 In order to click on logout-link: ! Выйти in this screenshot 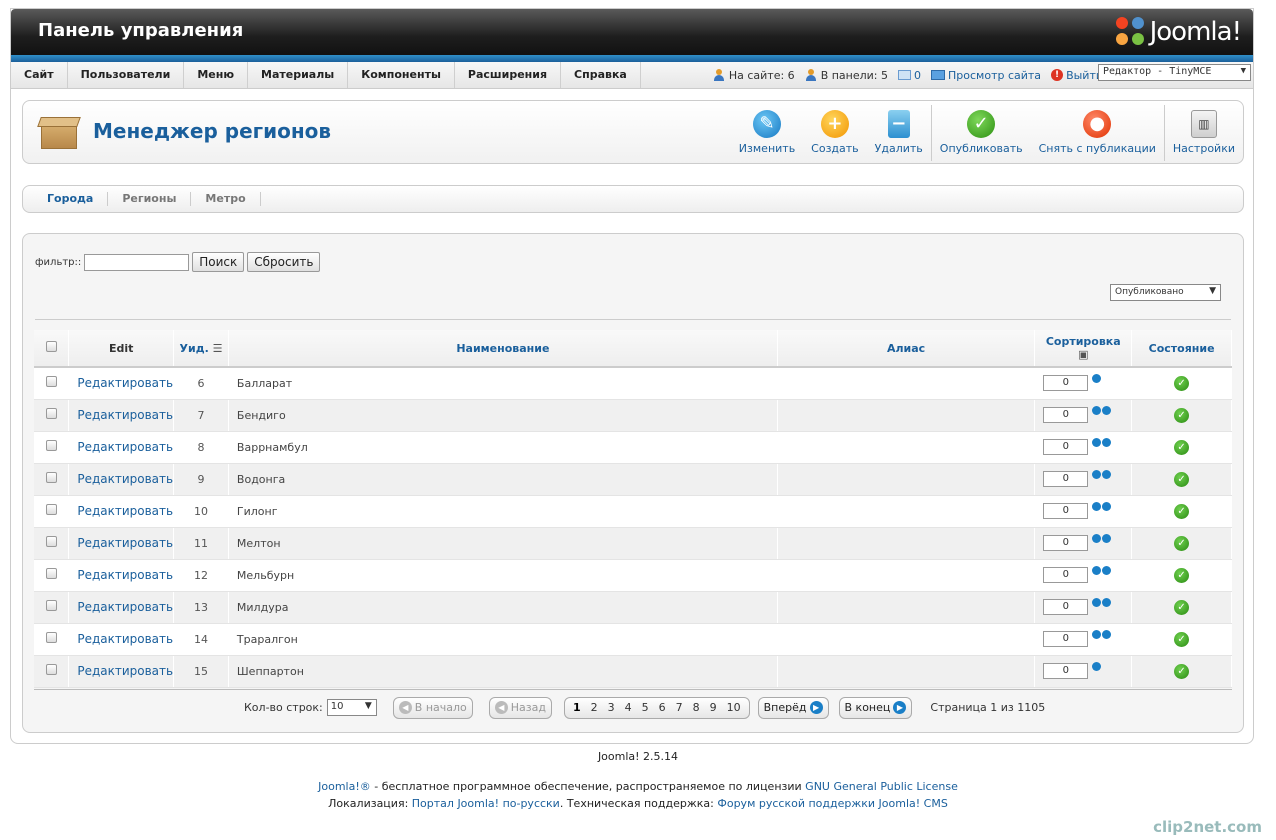, I will do `click(1077, 75)`.